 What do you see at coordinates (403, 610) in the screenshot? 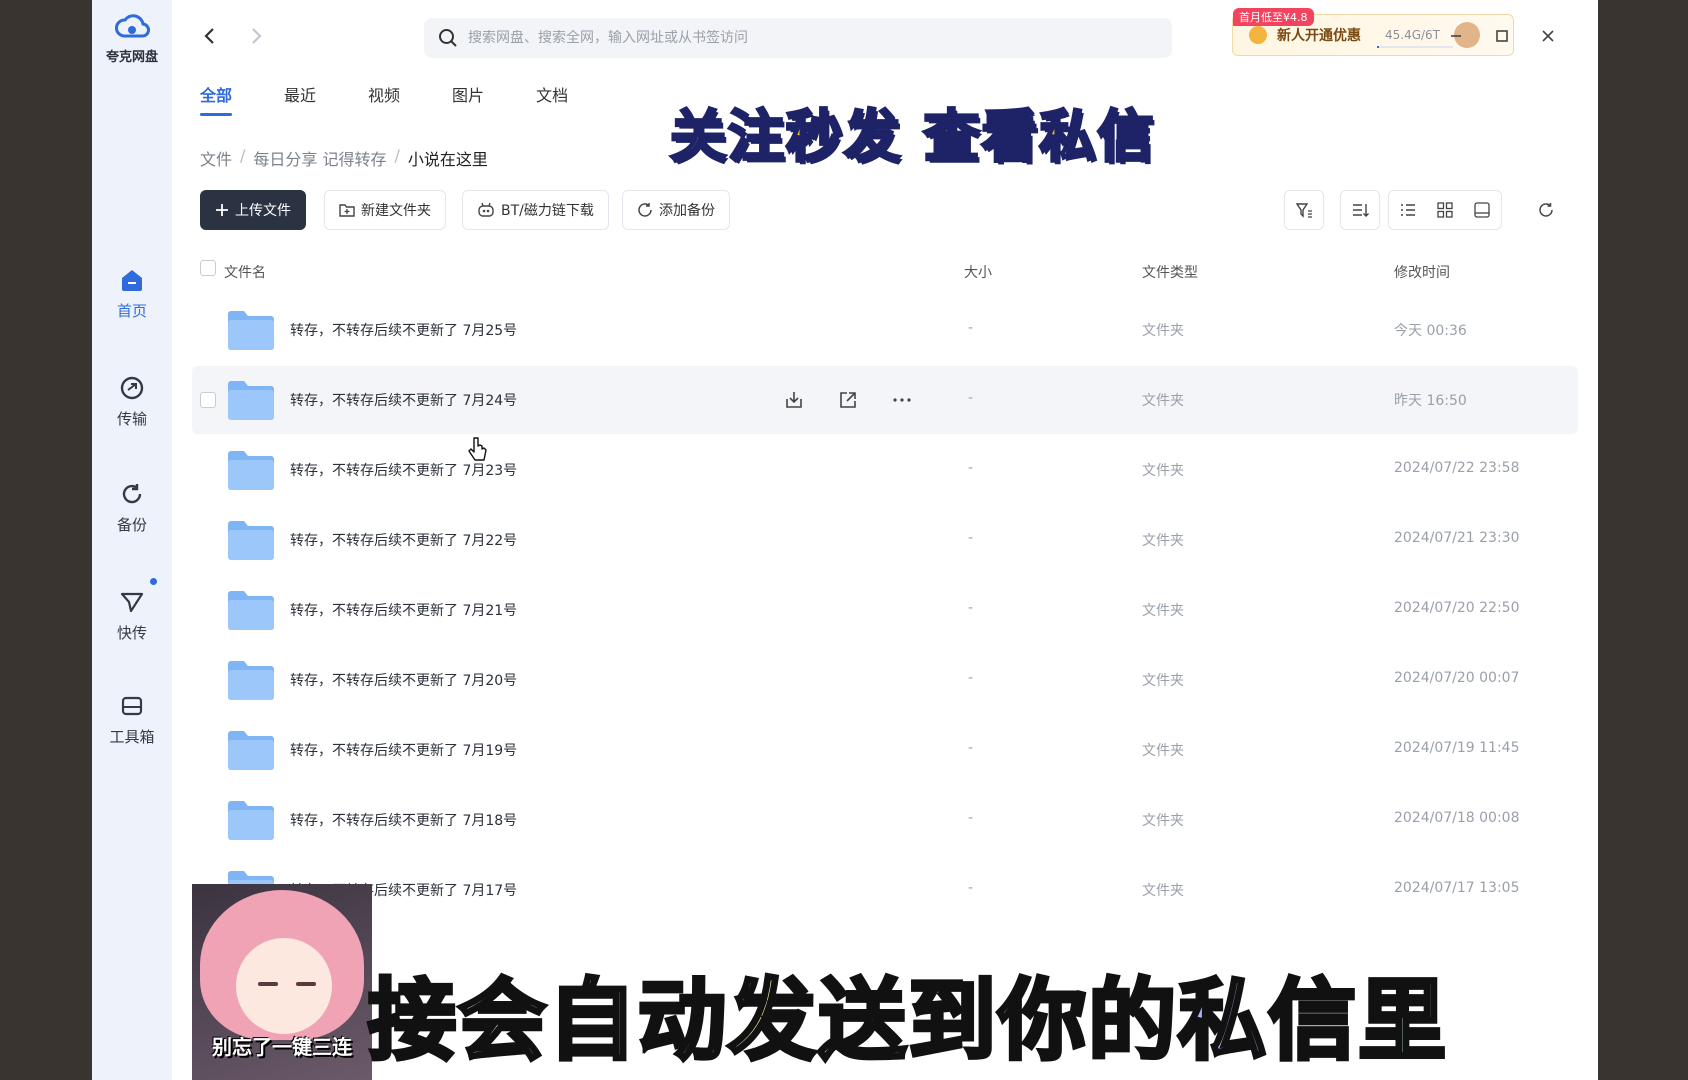
I see `file-name: 转存，不转存后续不更新了 7月21号` at bounding box center [403, 610].